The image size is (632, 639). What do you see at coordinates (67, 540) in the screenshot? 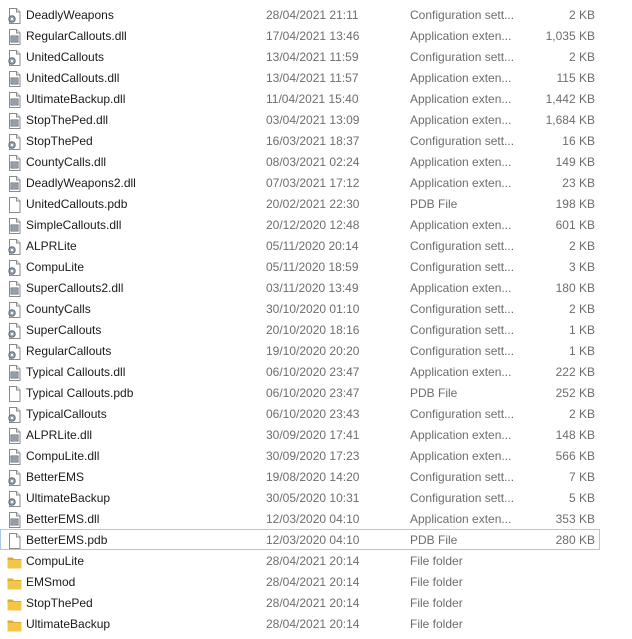
I see `file-name: BetterEMS.pdb` at bounding box center [67, 540].